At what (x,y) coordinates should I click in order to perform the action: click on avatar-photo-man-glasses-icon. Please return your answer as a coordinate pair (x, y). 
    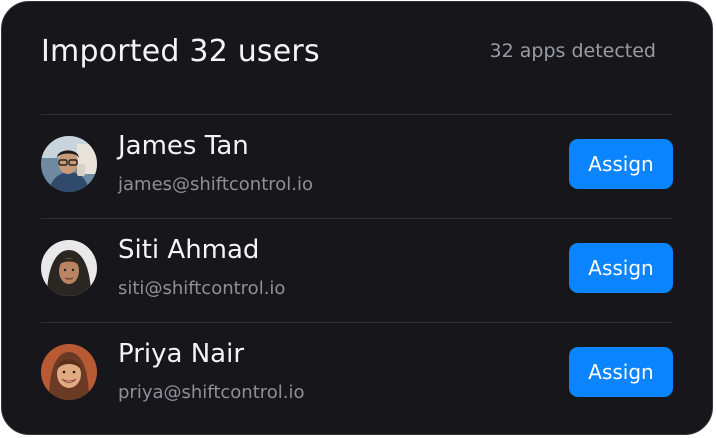
    Looking at the image, I should click on (69, 164).